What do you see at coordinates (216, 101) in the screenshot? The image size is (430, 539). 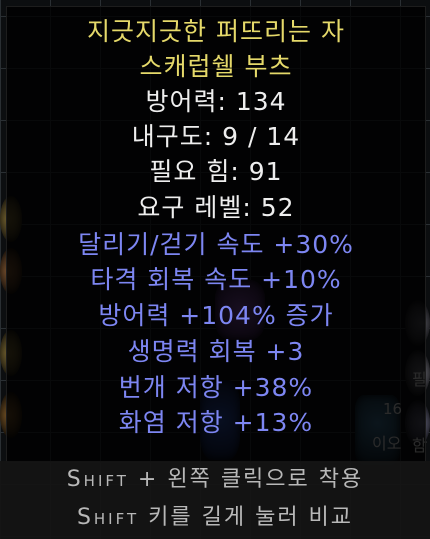 I see `defense-stat: 방어력: 134` at bounding box center [216, 101].